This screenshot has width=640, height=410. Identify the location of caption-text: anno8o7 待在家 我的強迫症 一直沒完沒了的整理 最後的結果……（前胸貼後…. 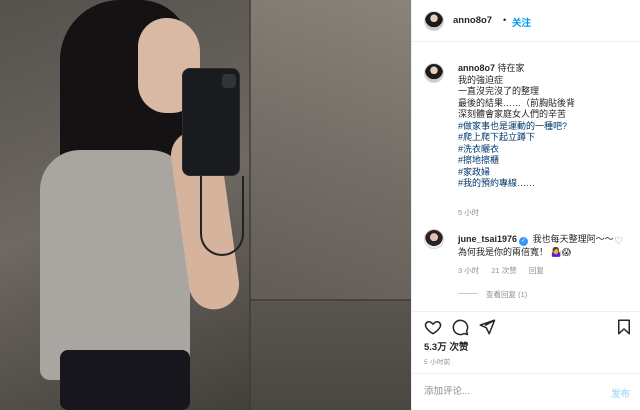
(543, 126).